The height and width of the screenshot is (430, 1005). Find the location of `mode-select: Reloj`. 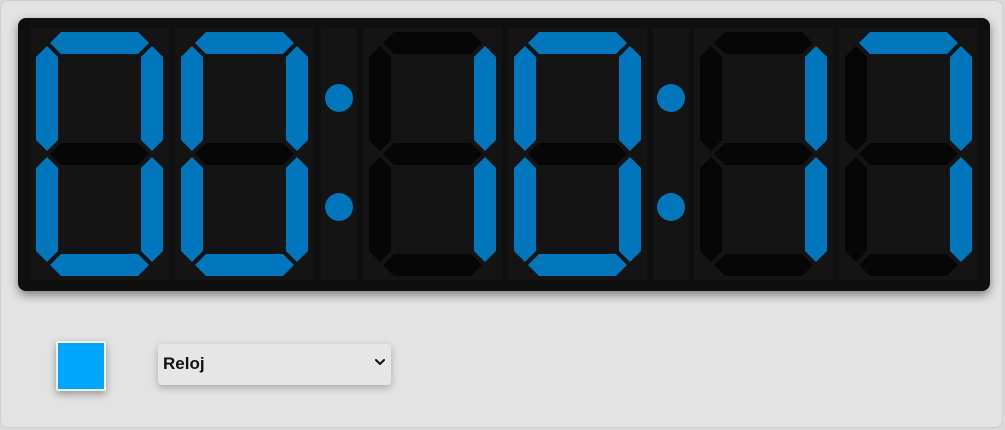

mode-select: Reloj is located at coordinates (274, 364).